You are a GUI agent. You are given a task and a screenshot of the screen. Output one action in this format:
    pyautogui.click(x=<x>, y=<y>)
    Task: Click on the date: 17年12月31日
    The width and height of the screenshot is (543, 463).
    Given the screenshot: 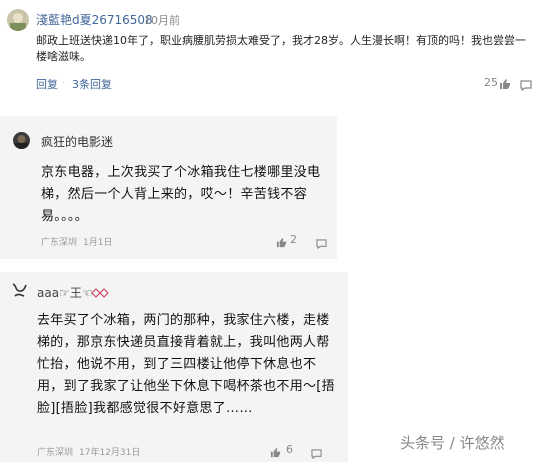 What is the action you would take?
    pyautogui.click(x=110, y=453)
    